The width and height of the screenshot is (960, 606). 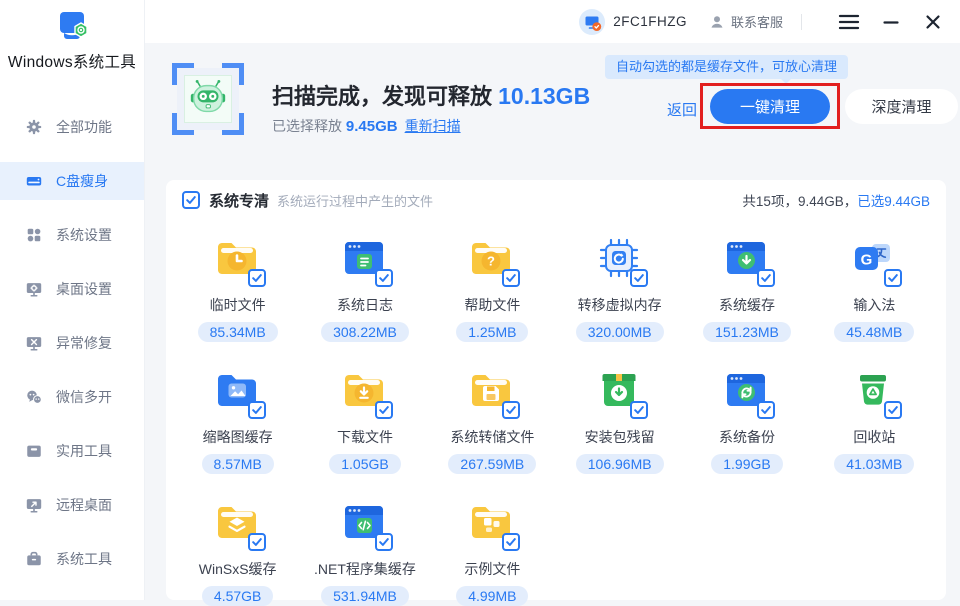 I want to click on user-avatar-icon, so click(x=592, y=21).